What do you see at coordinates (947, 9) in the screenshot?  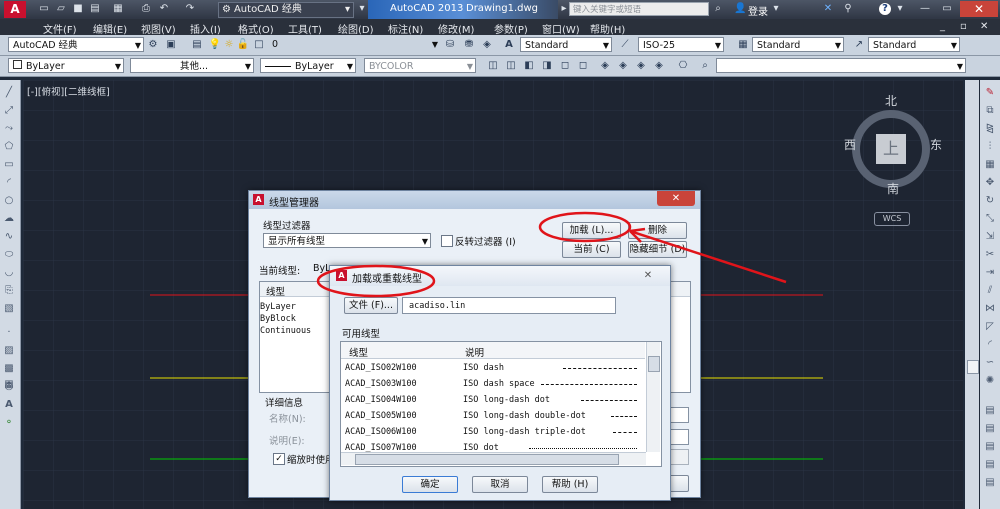 I see `restore-icon: ▭` at bounding box center [947, 9].